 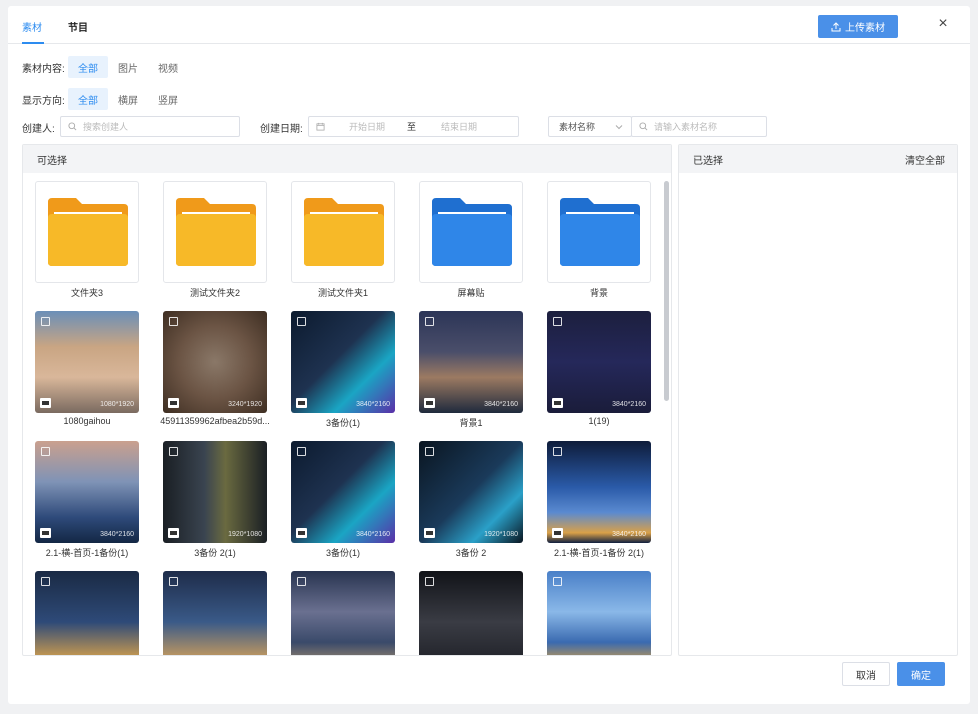 What do you see at coordinates (708, 161) in the screenshot?
I see `selected-panel-title: 已选择` at bounding box center [708, 161].